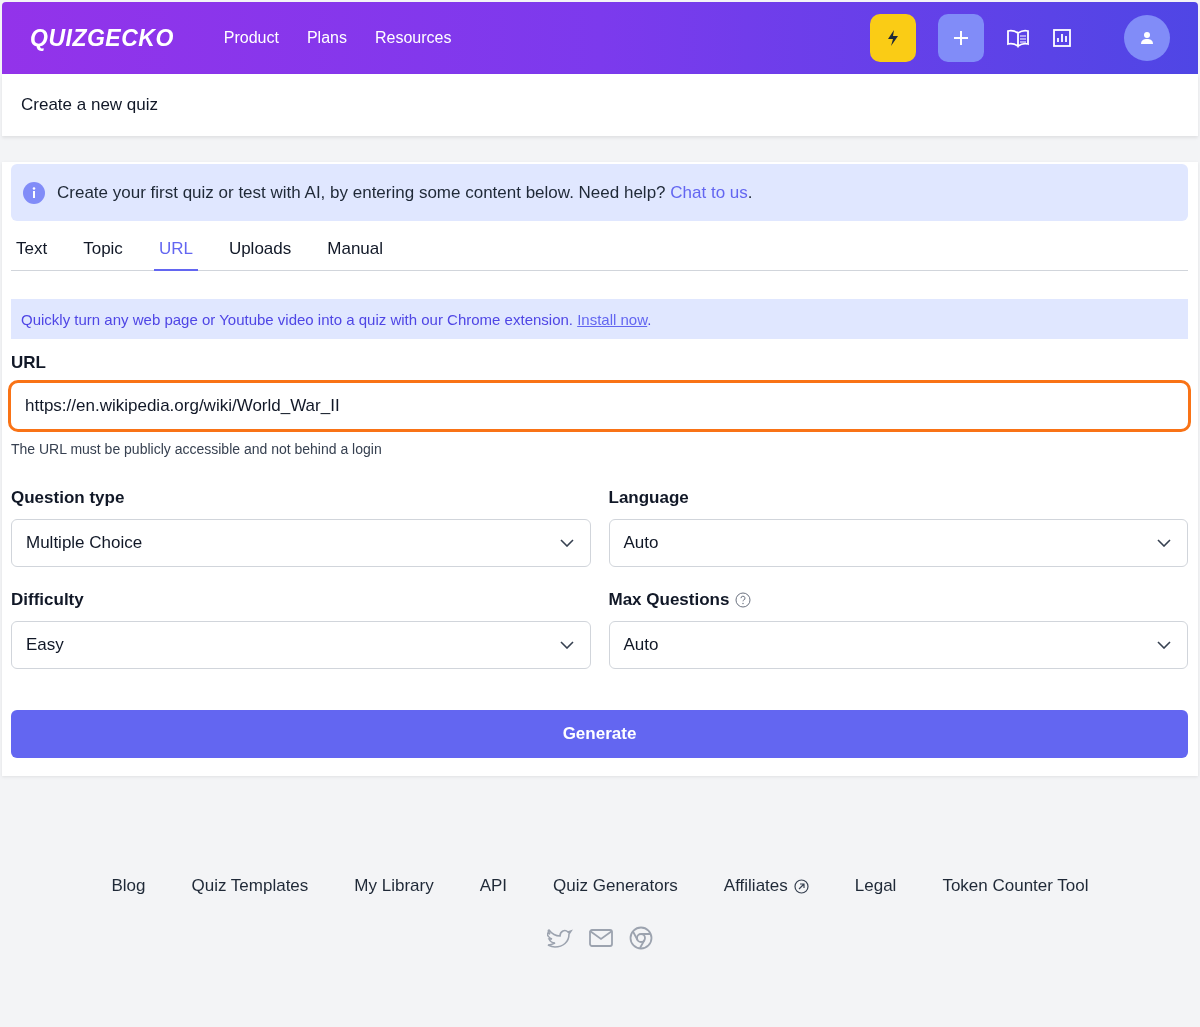 This screenshot has width=1200, height=1027. What do you see at coordinates (669, 600) in the screenshot?
I see `field-label: Max Questions` at bounding box center [669, 600].